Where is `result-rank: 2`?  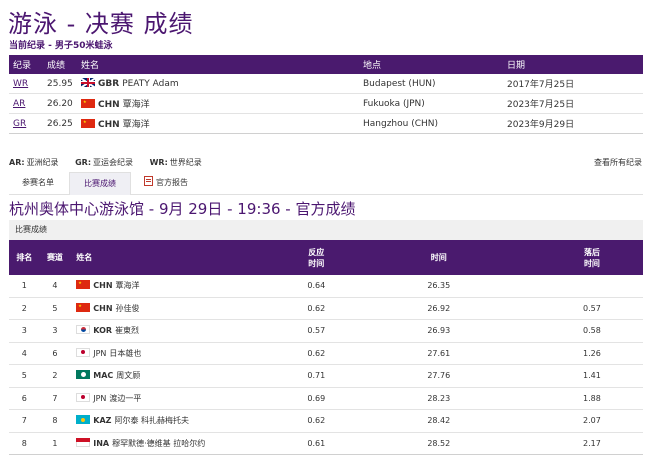 result-rank: 2 is located at coordinates (24, 308).